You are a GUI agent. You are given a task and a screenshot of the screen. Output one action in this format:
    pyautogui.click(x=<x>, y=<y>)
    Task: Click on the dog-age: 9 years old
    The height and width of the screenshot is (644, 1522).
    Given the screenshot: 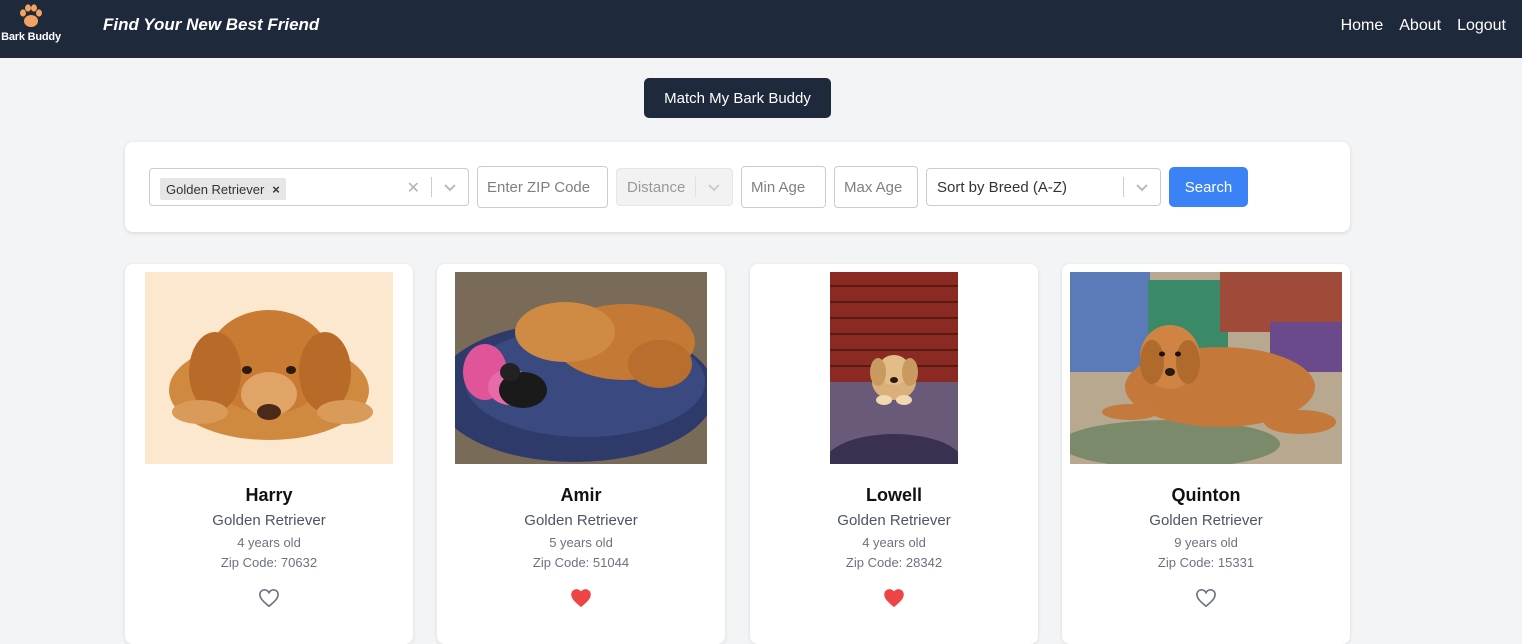 What is the action you would take?
    pyautogui.click(x=1206, y=542)
    